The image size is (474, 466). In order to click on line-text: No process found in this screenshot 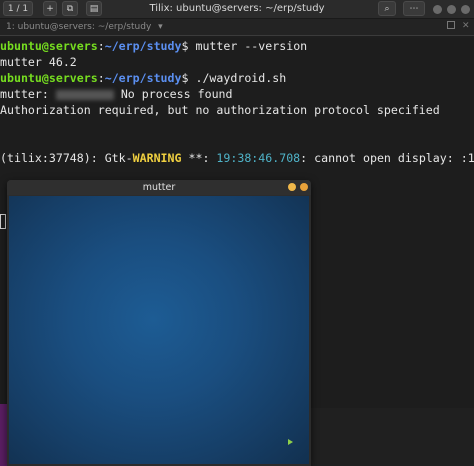, I will do `click(173, 94)`.